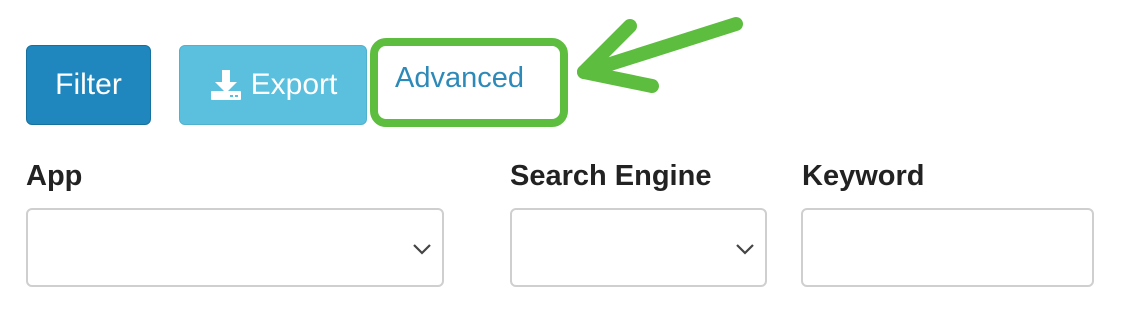  I want to click on filter-button: Filter, so click(88, 85).